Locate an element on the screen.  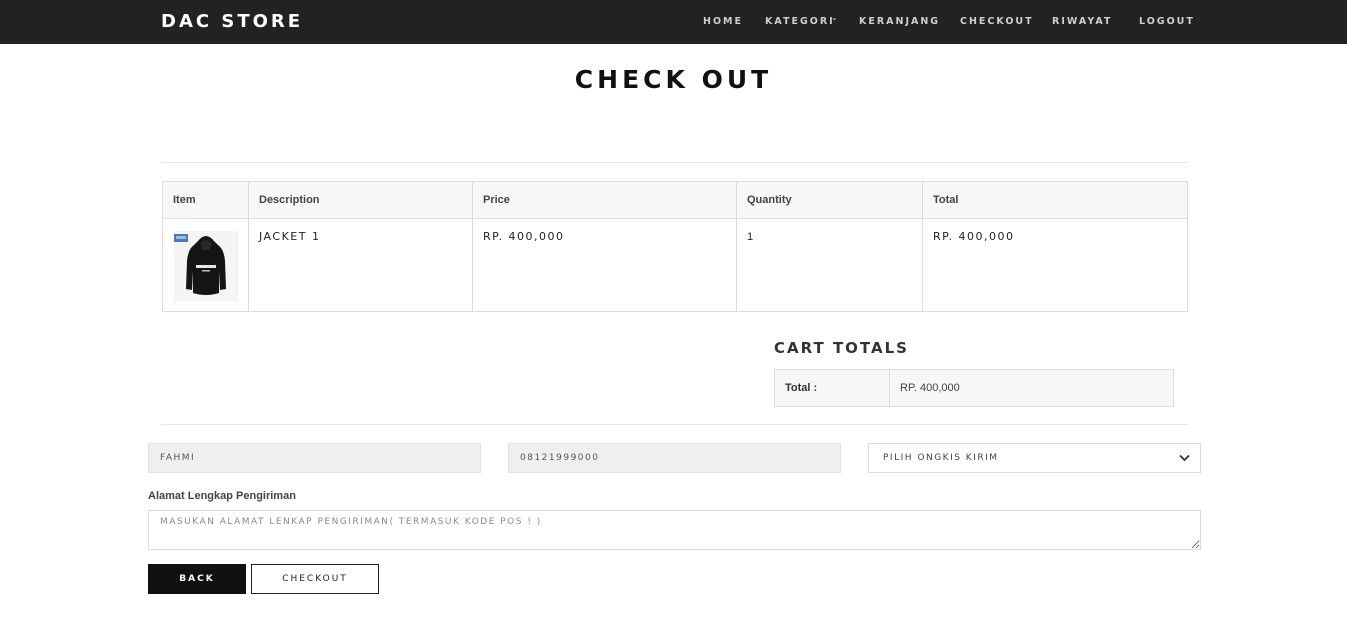
totals-row: Total : RP. 400,000 is located at coordinates (974, 388).